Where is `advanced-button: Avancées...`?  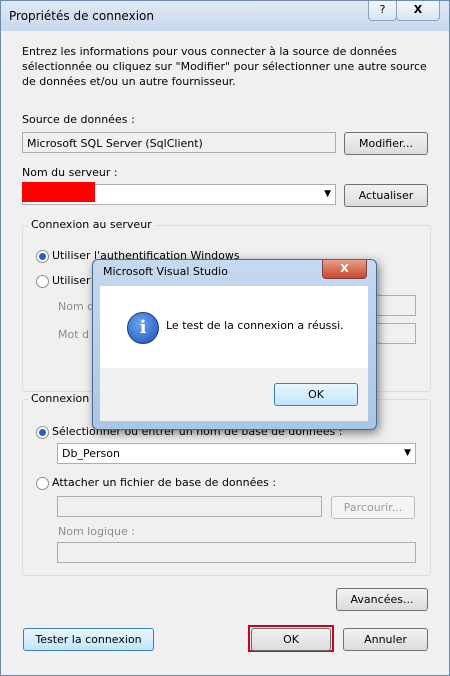 advanced-button: Avancées... is located at coordinates (382, 599).